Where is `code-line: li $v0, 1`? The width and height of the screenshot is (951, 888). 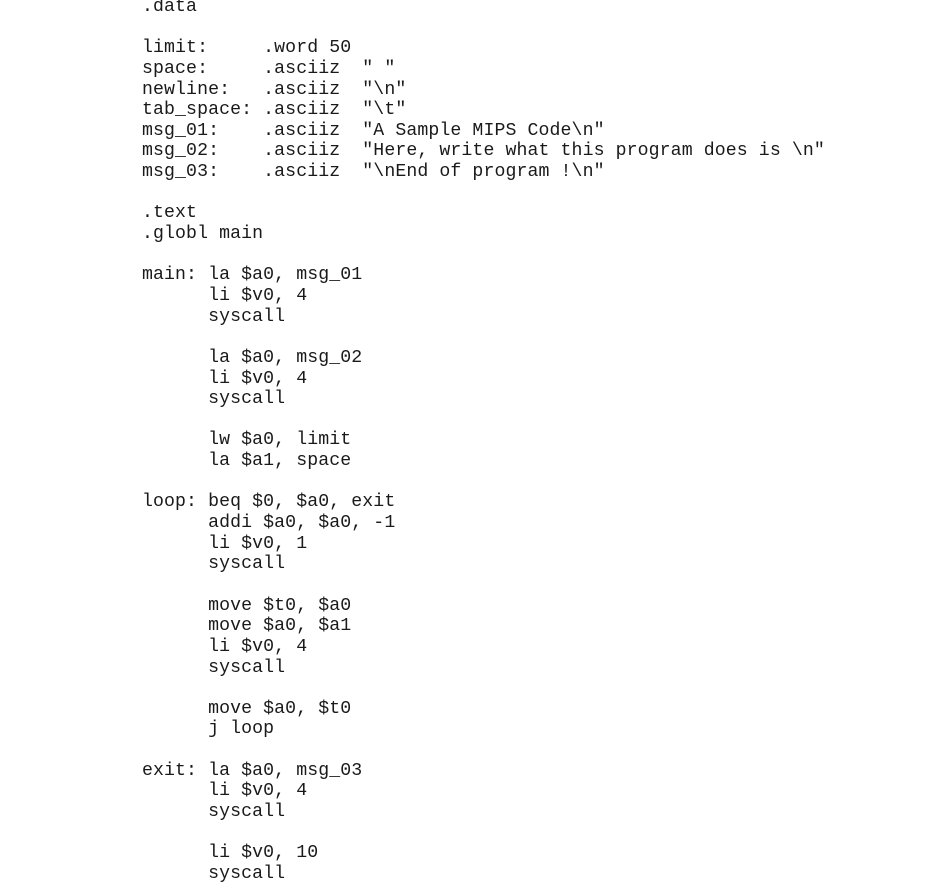
code-line: li $v0, 1 is located at coordinates (225, 543).